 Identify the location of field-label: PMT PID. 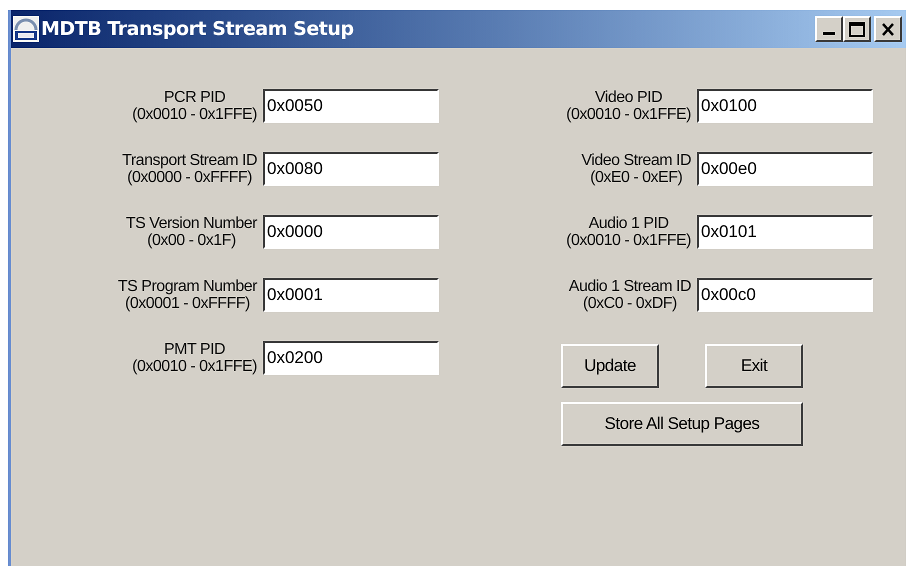
(195, 349).